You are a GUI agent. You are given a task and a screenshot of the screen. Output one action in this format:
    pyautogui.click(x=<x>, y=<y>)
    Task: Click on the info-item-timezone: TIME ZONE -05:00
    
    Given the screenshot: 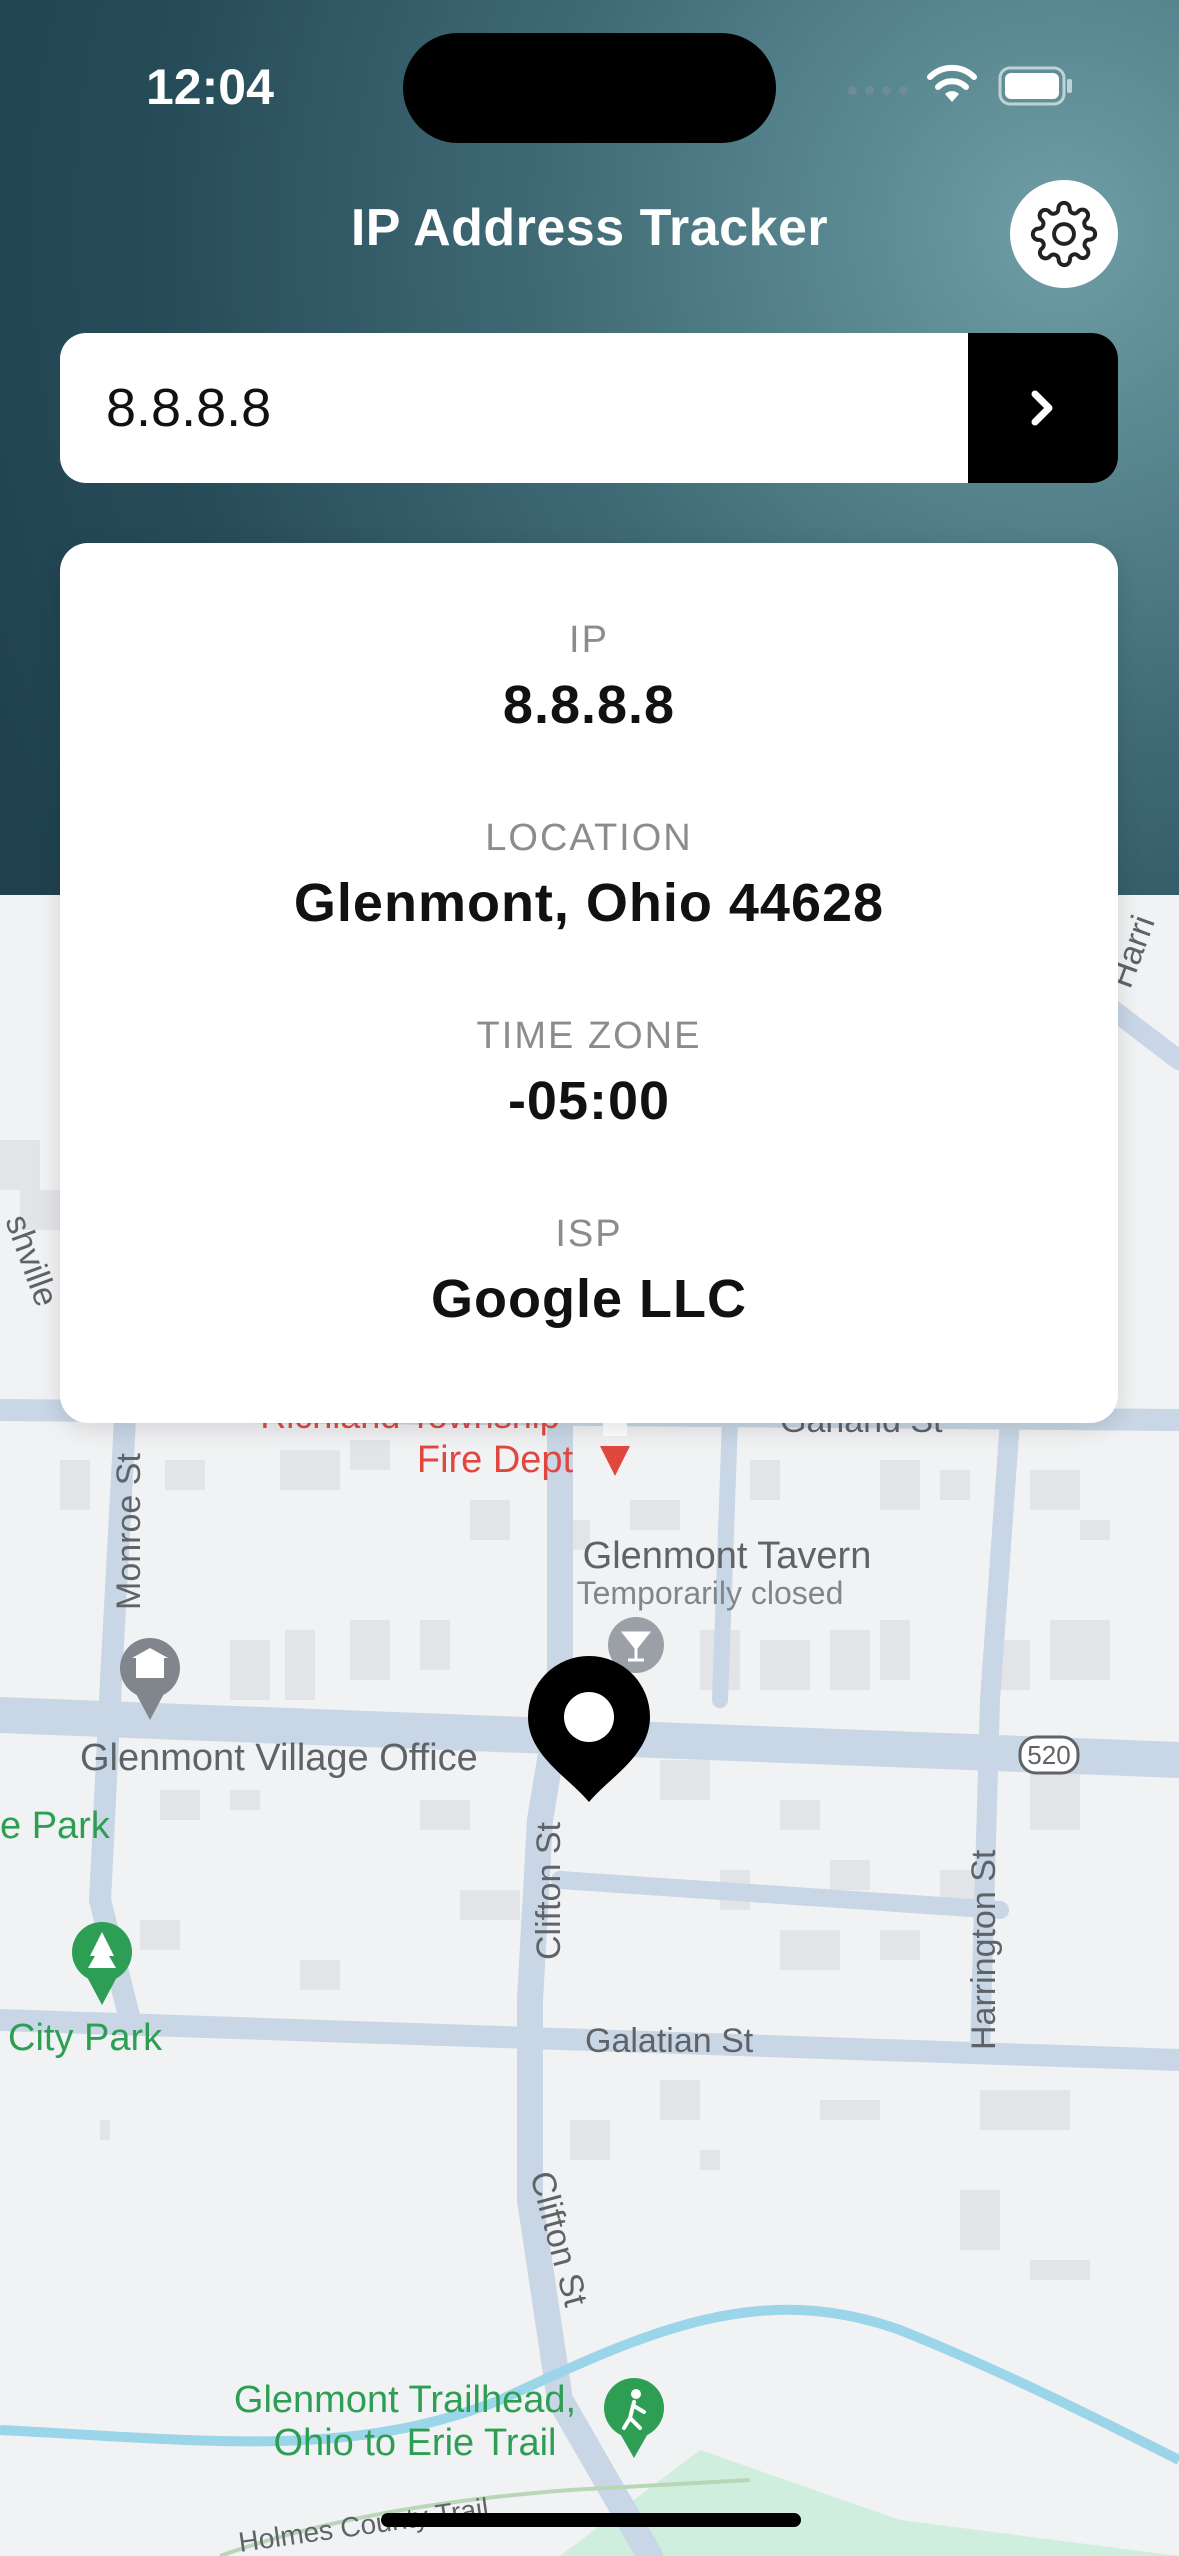 What is the action you would take?
    pyautogui.click(x=589, y=1073)
    